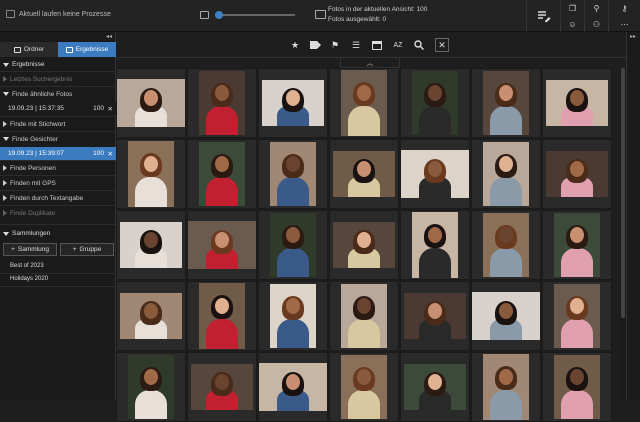  I want to click on more-button: ⋯, so click(624, 24).